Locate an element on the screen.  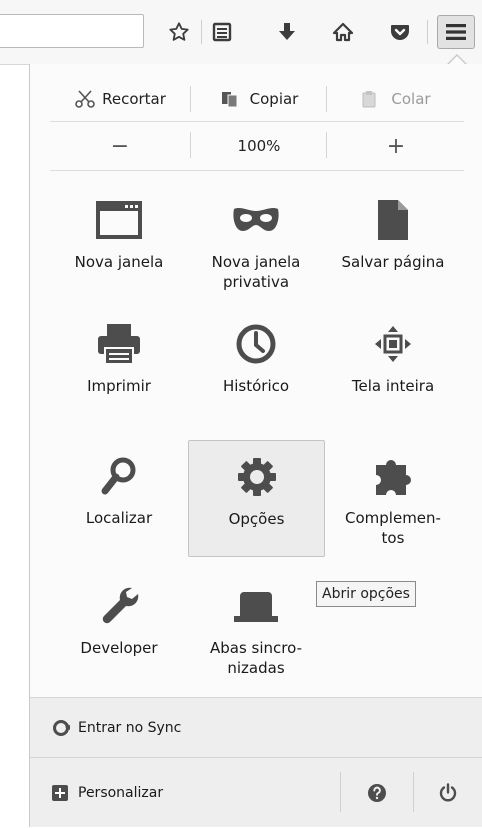
zoom-in-label: + is located at coordinates (396, 146).